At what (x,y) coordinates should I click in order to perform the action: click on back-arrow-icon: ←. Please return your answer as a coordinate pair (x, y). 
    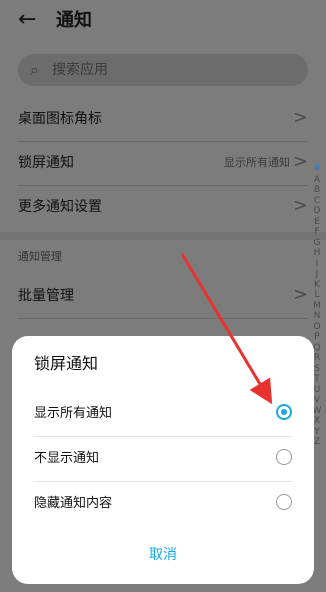
    Looking at the image, I should click on (27, 20).